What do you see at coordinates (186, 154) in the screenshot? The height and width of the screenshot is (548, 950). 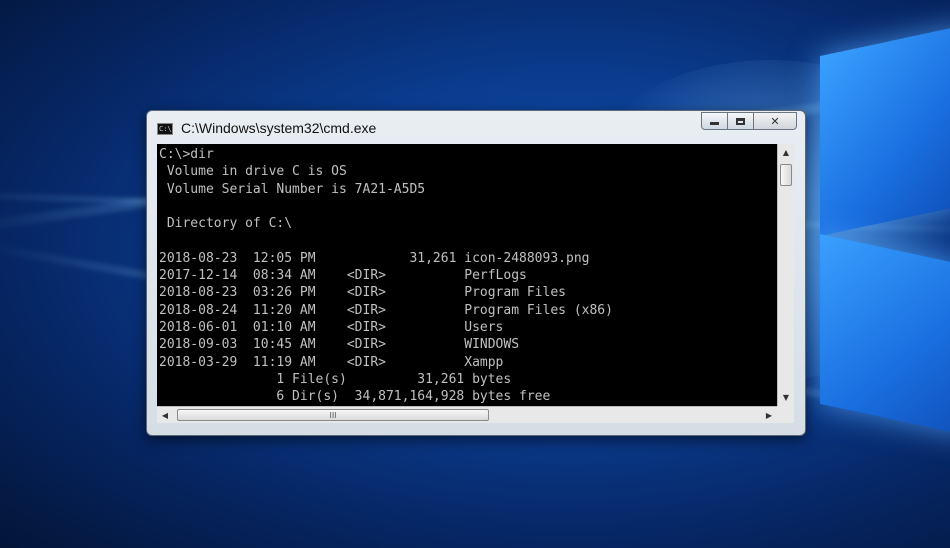 I see `console-line: C:\>dir` at bounding box center [186, 154].